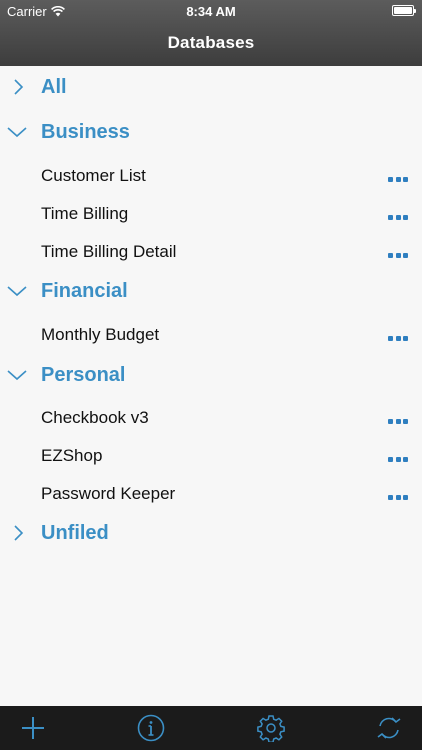  I want to click on section-personal: Personal, so click(211, 375).